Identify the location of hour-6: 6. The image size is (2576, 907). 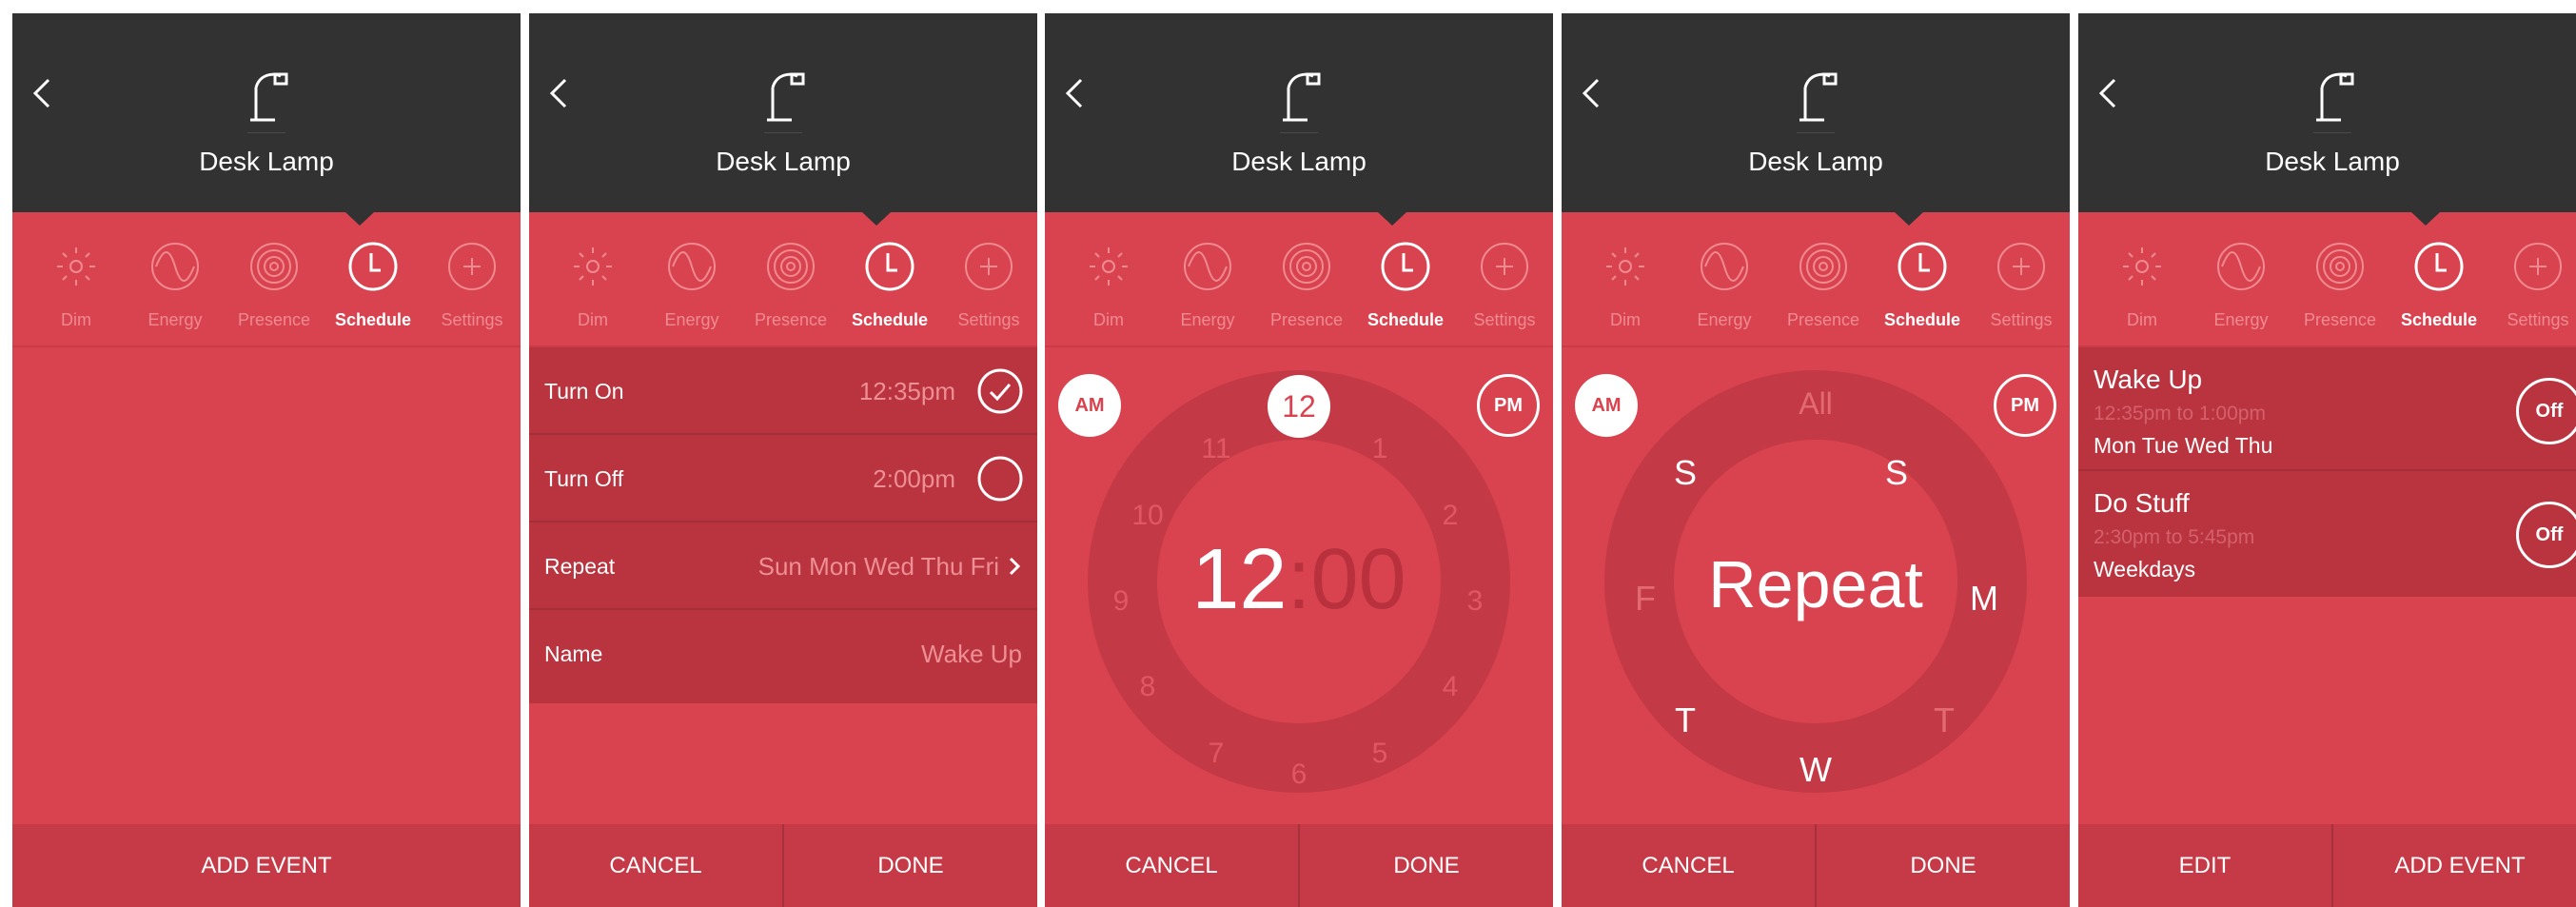
(1298, 775).